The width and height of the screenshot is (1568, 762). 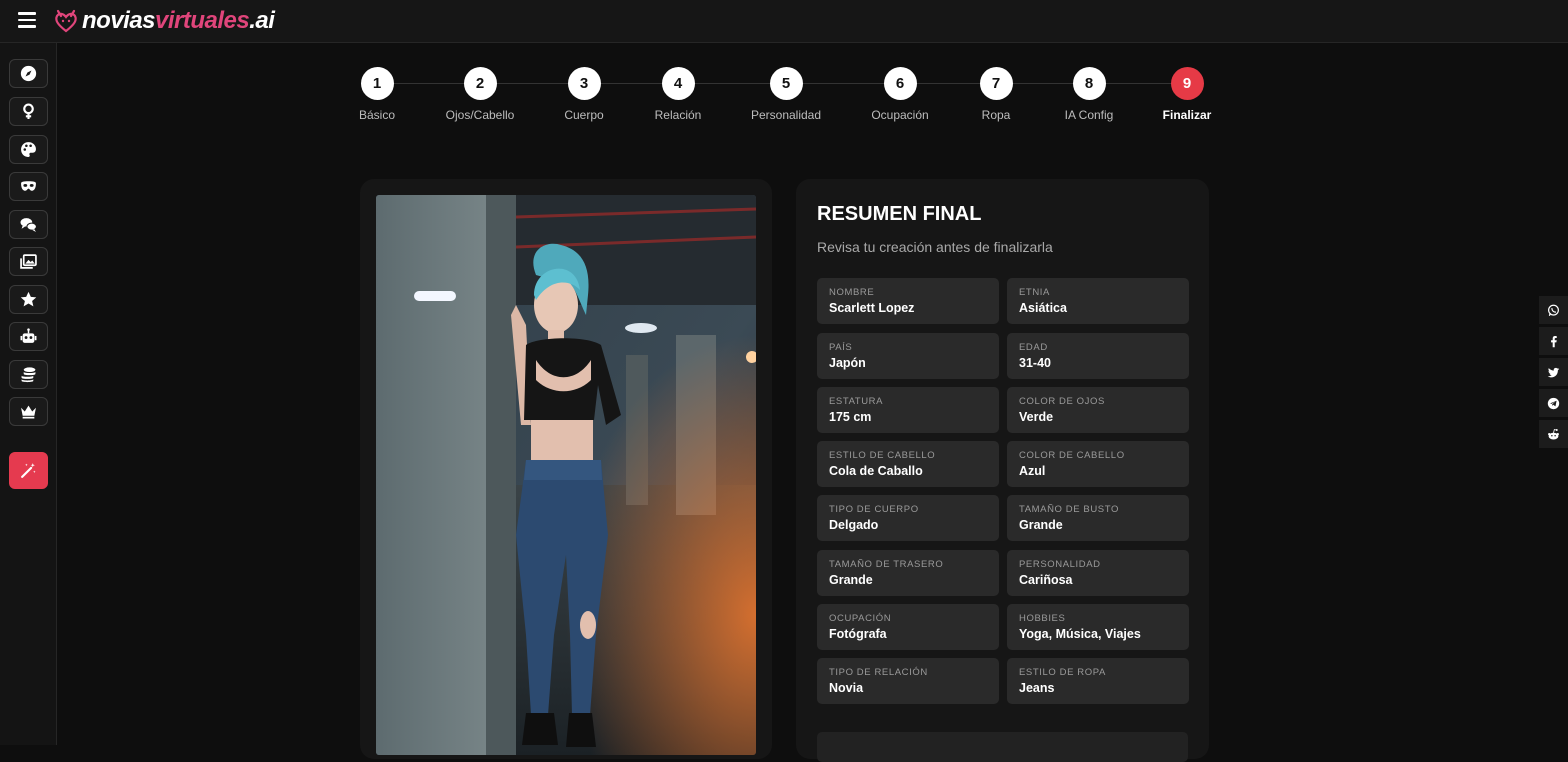 What do you see at coordinates (1062, 401) in the screenshot?
I see `card-label: COLOR DE OJOS` at bounding box center [1062, 401].